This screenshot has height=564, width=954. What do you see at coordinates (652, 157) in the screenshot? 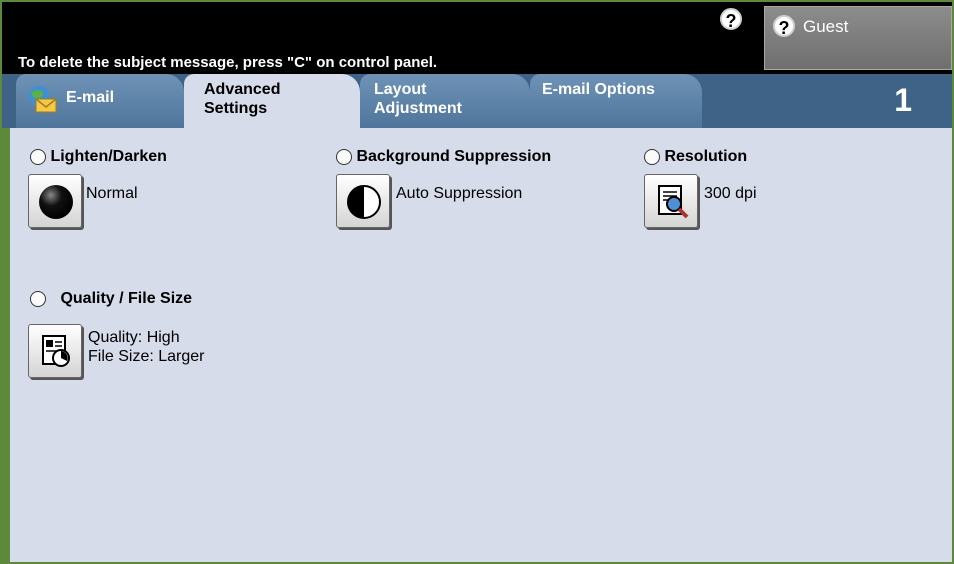
I see `resolution-radio` at bounding box center [652, 157].